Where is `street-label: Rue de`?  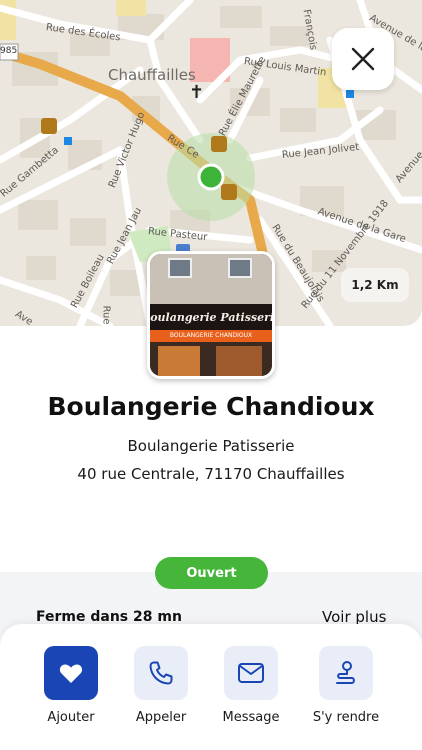
street-label: Rue de is located at coordinates (106, 316).